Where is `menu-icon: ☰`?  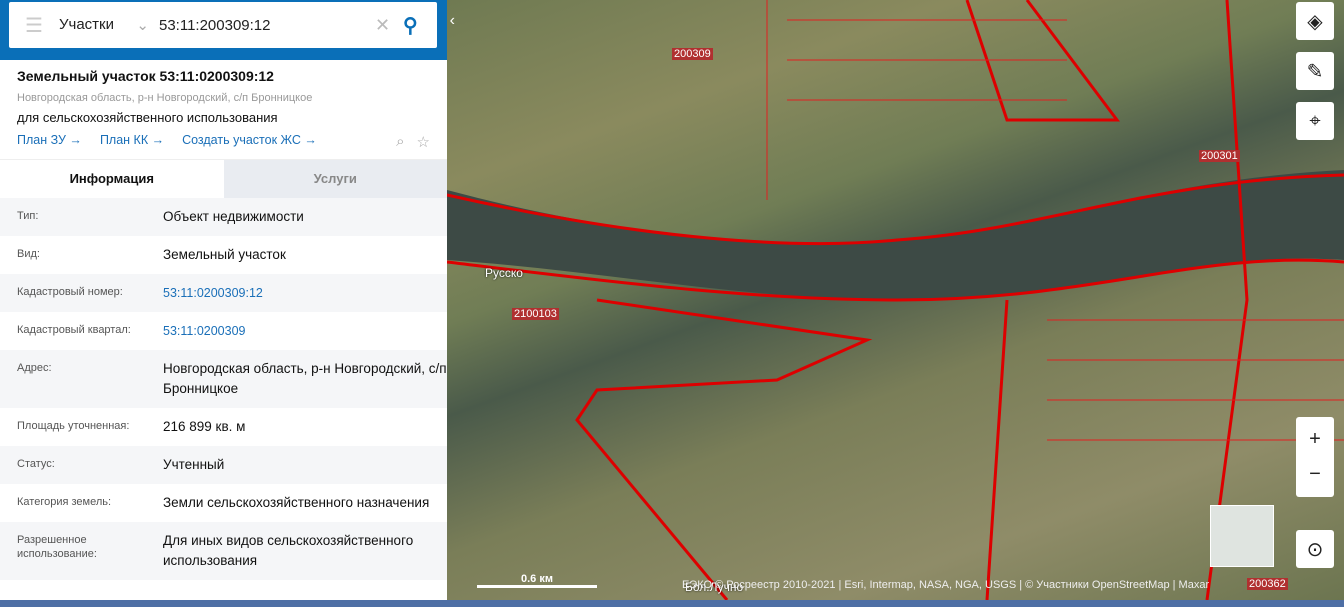 menu-icon: ☰ is located at coordinates (34, 25).